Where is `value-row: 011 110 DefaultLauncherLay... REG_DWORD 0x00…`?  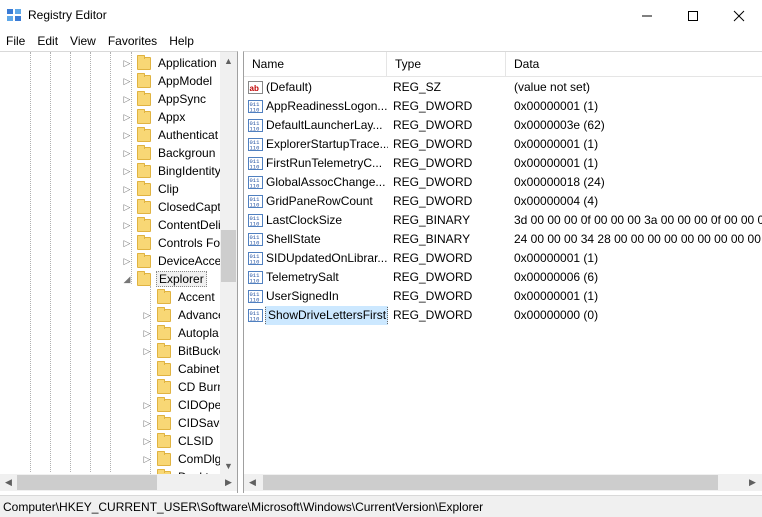
value-row: 011 110 DefaultLauncherLay... REG_DWORD 0x00… is located at coordinates (503, 125).